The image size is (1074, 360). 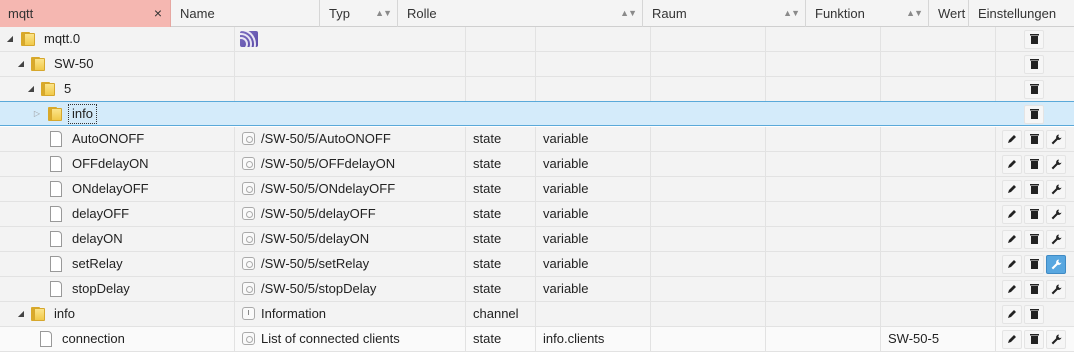 I want to click on state-type: state, so click(x=487, y=263).